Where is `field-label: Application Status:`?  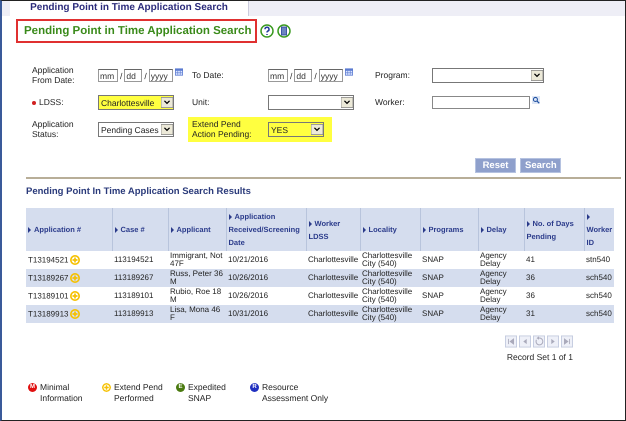 field-label: Application Status: is located at coordinates (53, 129).